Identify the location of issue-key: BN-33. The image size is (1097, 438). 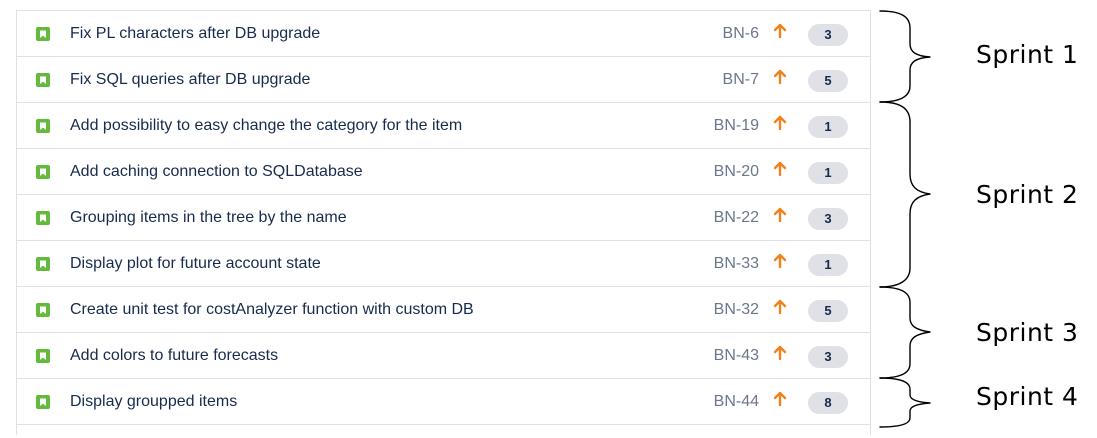
(736, 264).